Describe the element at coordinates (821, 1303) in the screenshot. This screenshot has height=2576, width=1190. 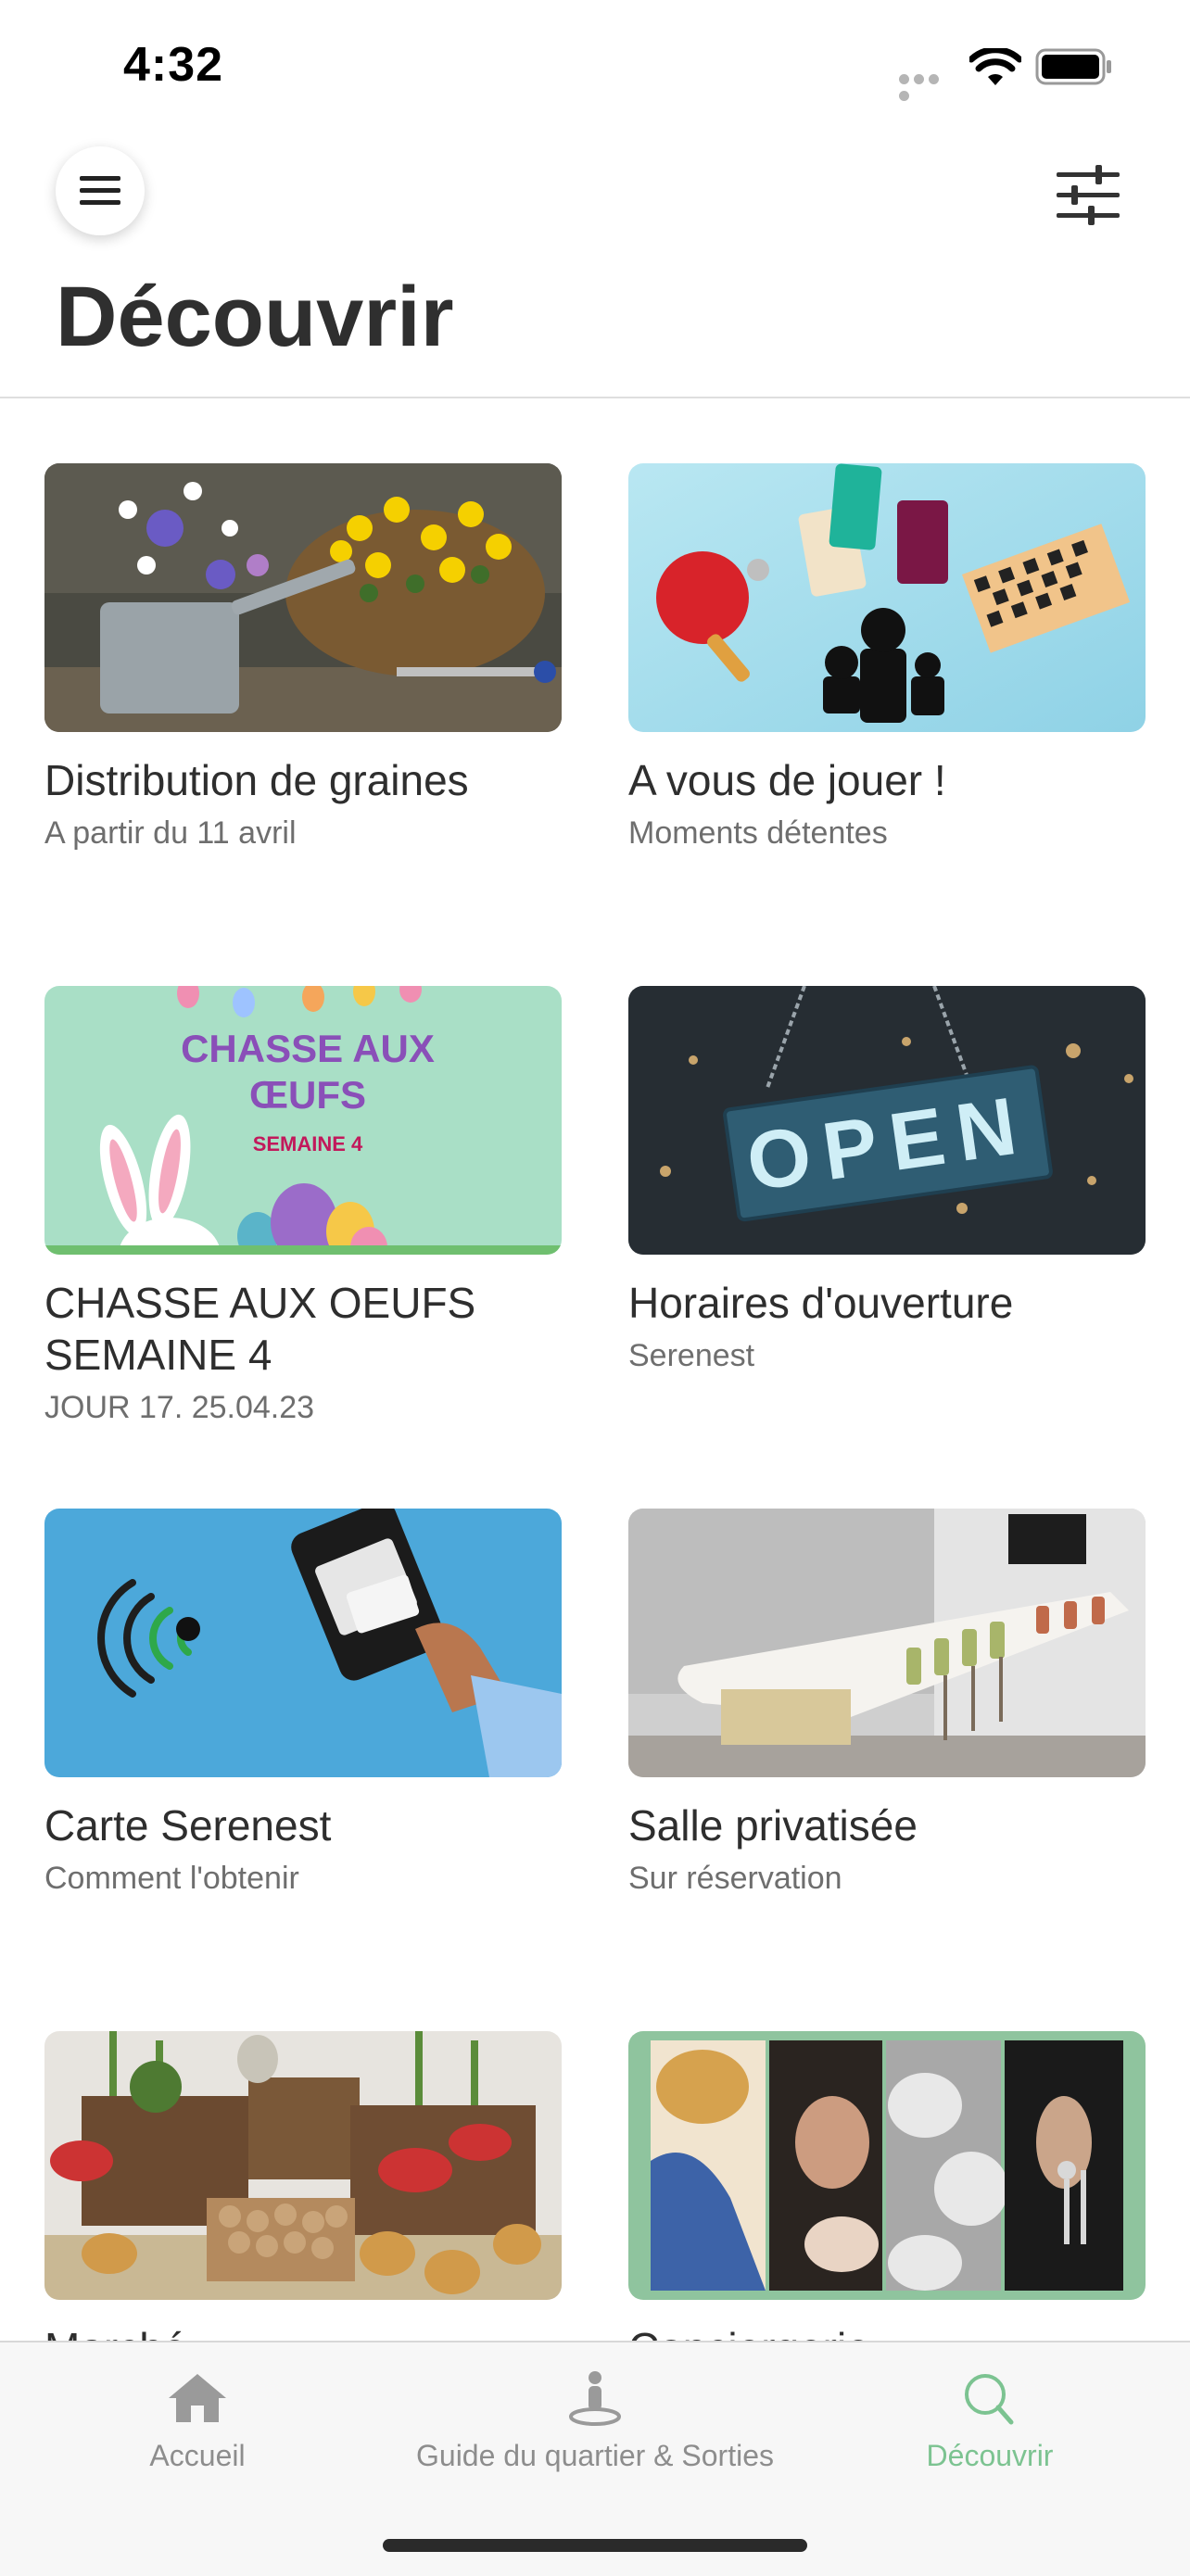
I see `card-title: Horaires d'ouverture` at that location.